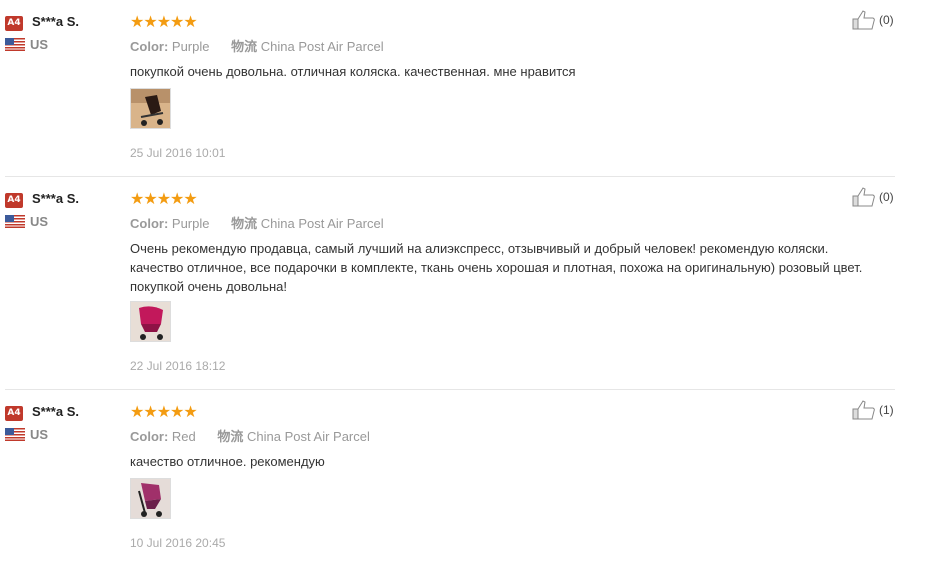 This screenshot has width=925, height=564. What do you see at coordinates (178, 153) in the screenshot?
I see `review-date: 25 Jul 2016 10:01` at bounding box center [178, 153].